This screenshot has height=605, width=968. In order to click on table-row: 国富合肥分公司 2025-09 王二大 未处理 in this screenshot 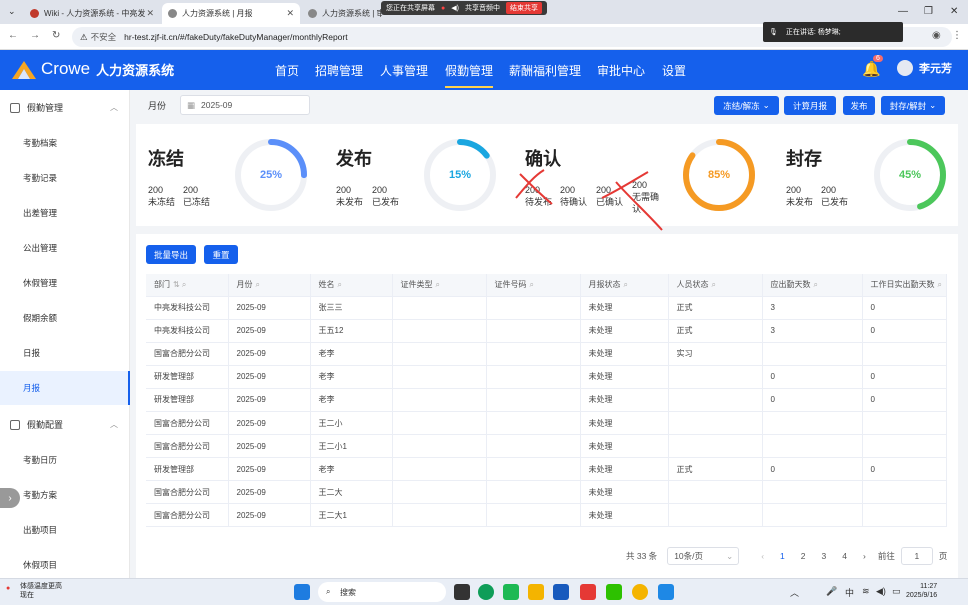, I will do `click(546, 492)`.